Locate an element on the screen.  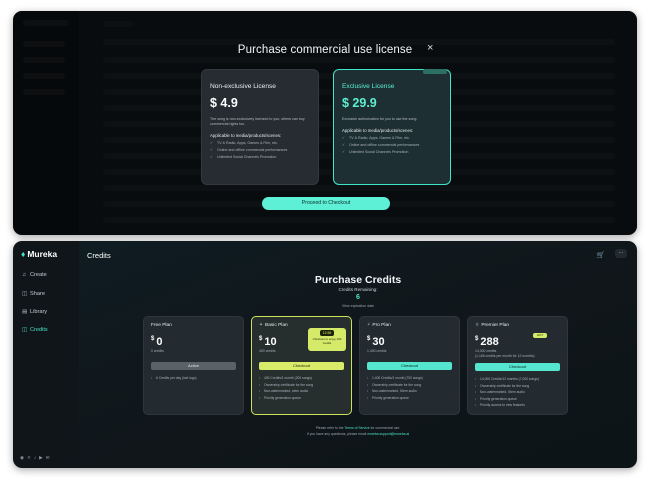
checkout-button-basic: Checkout is located at coordinates (301, 366).